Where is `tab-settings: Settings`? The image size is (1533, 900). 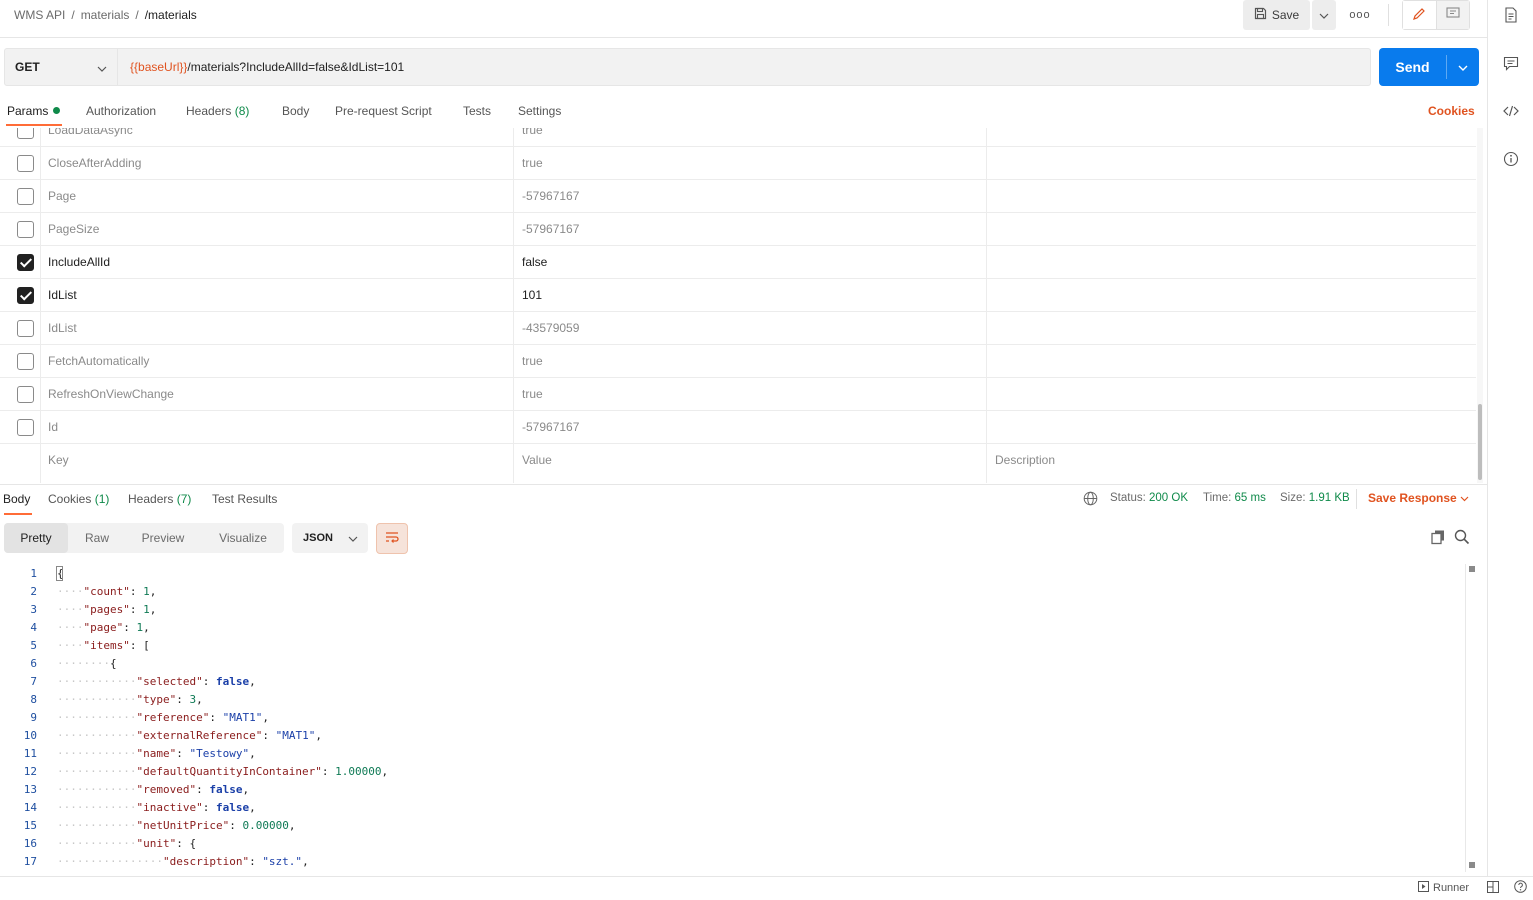 tab-settings: Settings is located at coordinates (539, 111).